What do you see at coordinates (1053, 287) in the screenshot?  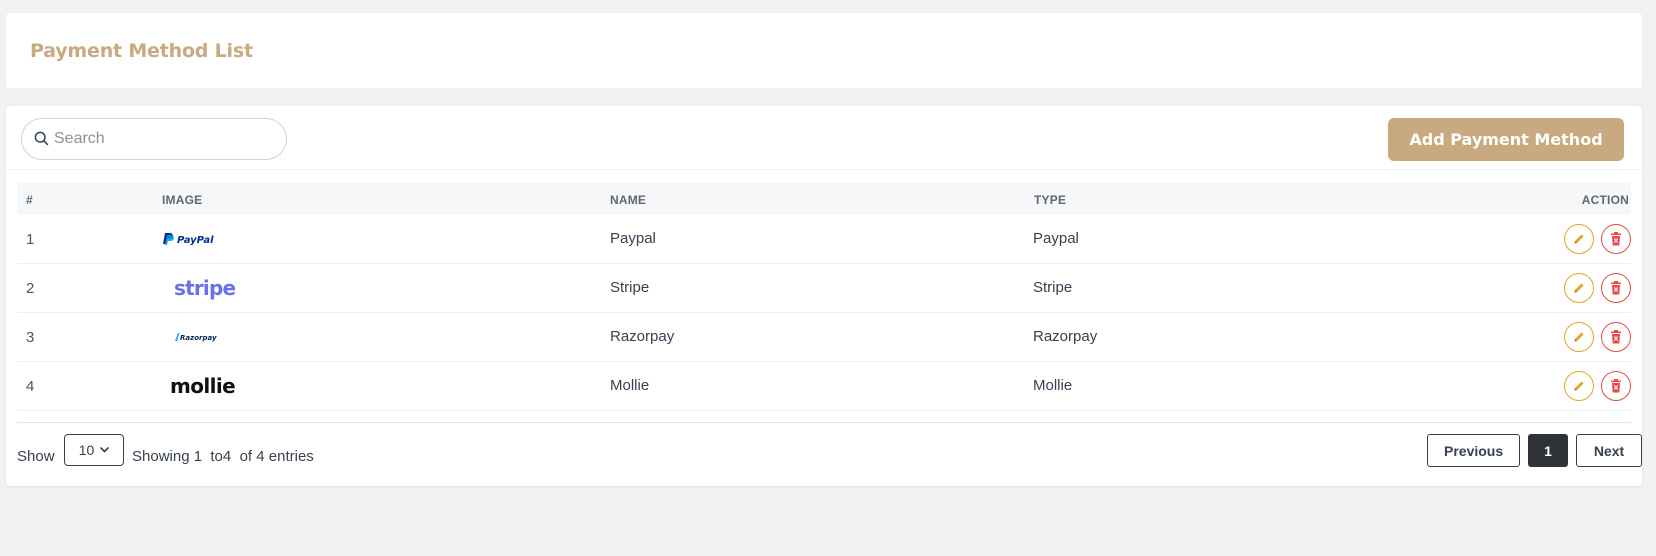 I see `method-type: Stripe` at bounding box center [1053, 287].